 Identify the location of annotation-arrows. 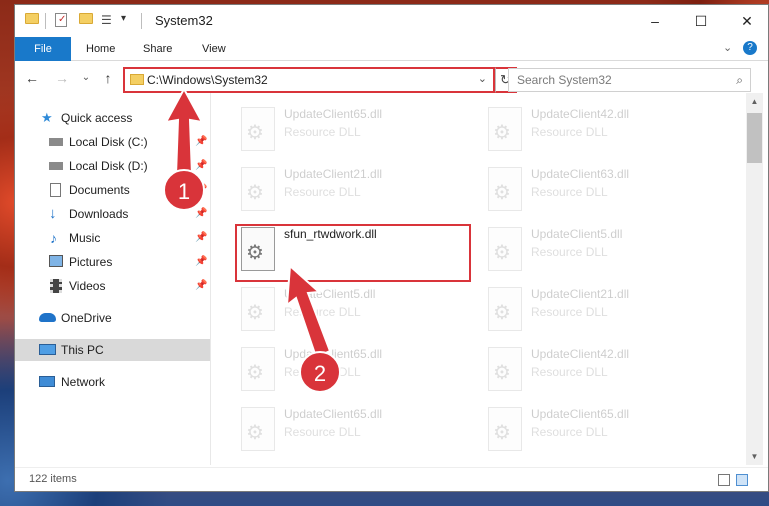
(248, 222).